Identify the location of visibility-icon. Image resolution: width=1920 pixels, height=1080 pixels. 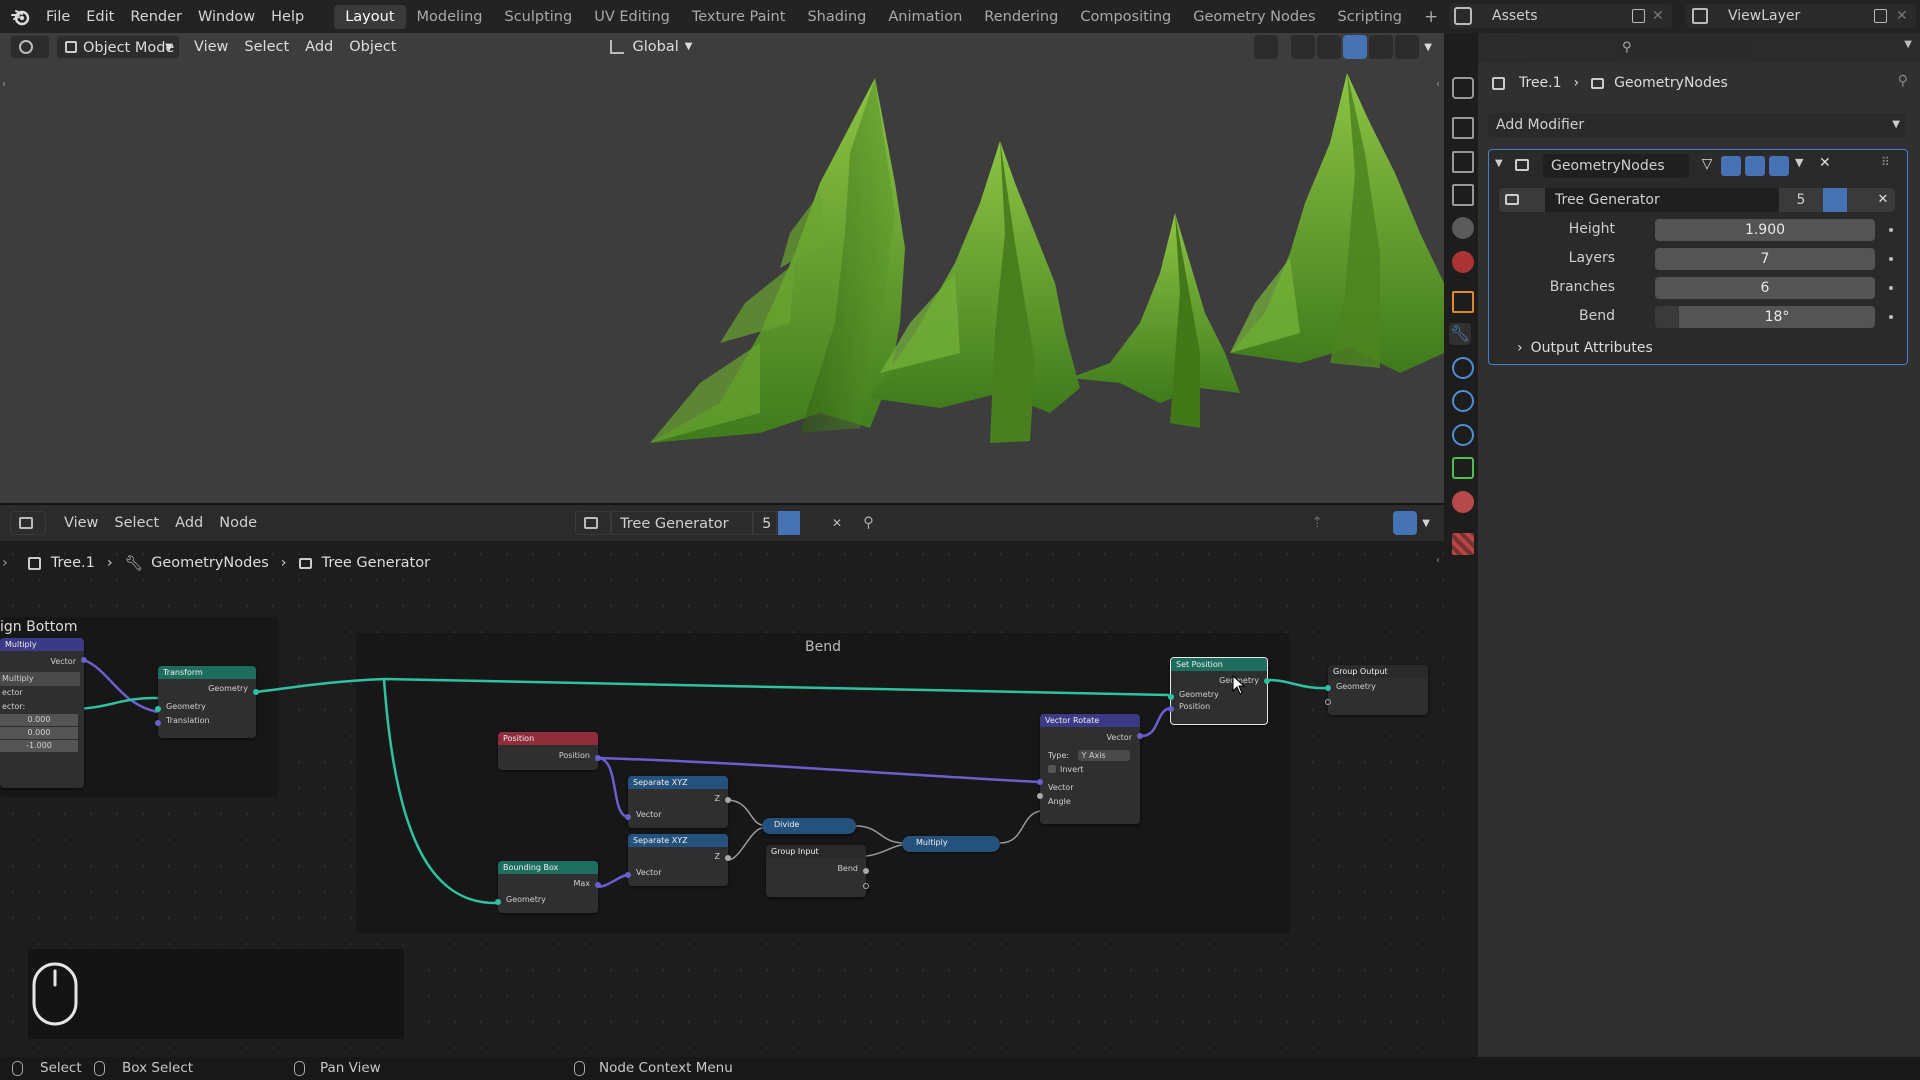
(1203, 47).